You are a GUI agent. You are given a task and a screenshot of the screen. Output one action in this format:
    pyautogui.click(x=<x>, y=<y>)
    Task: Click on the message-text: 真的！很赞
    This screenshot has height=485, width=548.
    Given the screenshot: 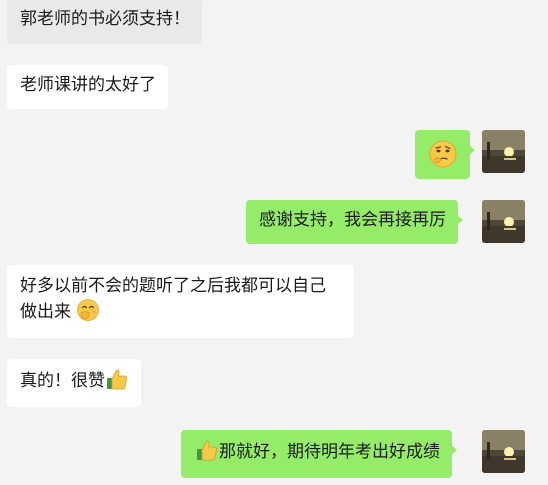 What is the action you would take?
    pyautogui.click(x=62, y=381)
    